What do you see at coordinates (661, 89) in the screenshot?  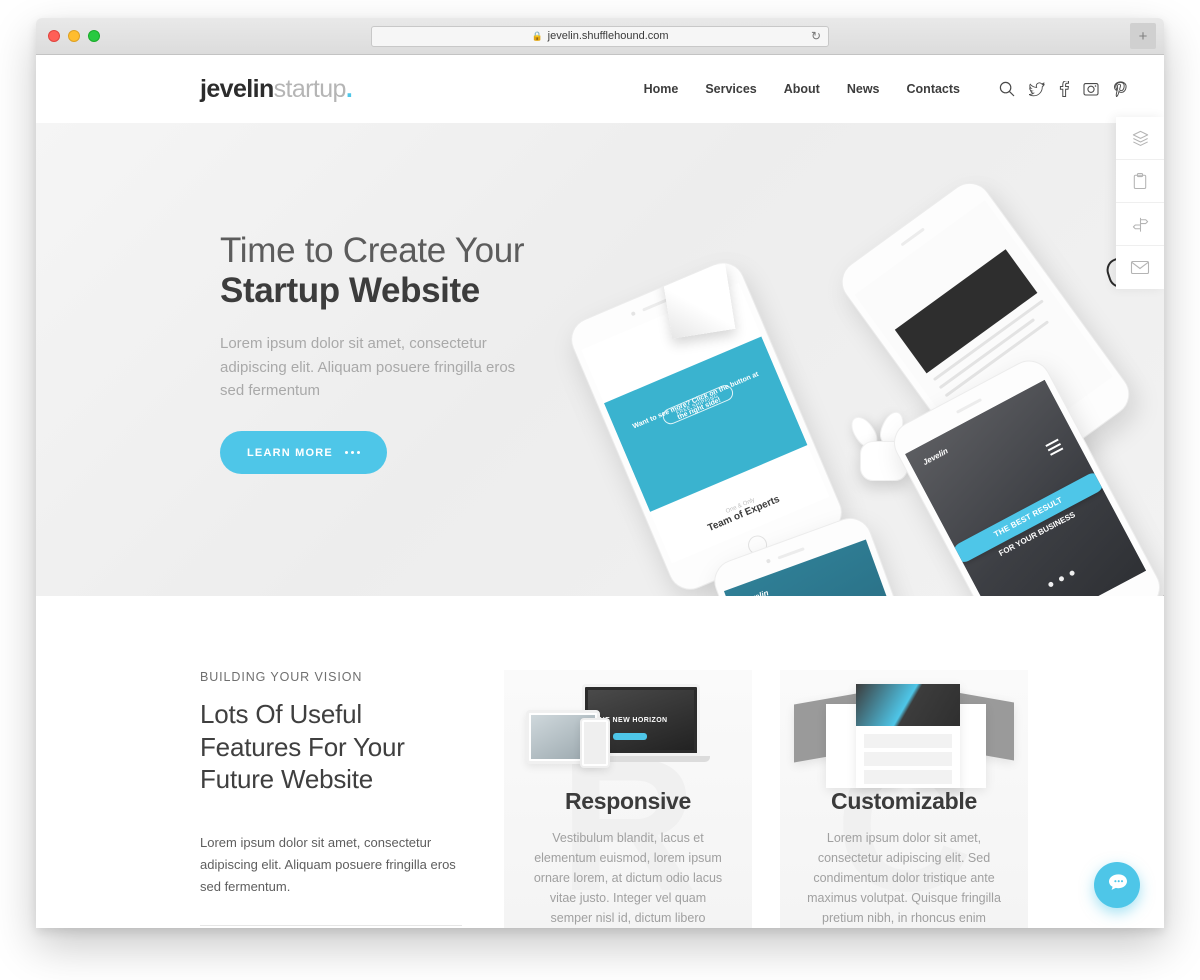 I see `nav-item-home: Home` at bounding box center [661, 89].